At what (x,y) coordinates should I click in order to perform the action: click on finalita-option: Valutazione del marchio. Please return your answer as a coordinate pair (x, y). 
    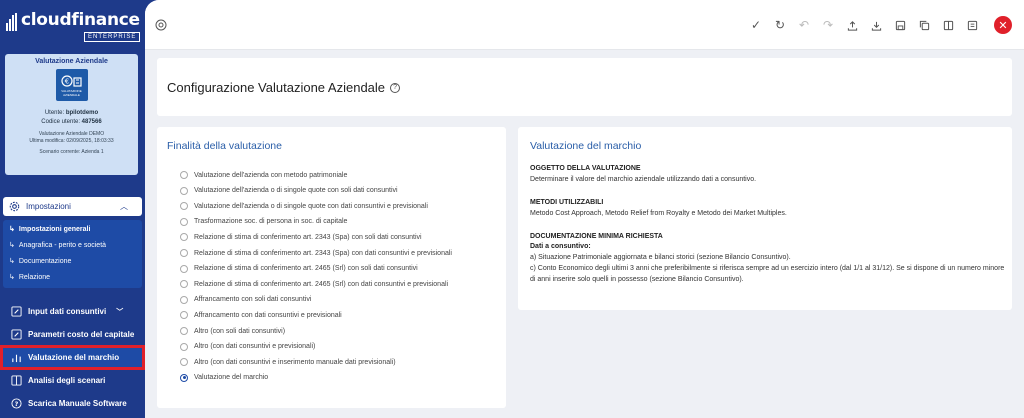
    Looking at the image, I should click on (224, 378).